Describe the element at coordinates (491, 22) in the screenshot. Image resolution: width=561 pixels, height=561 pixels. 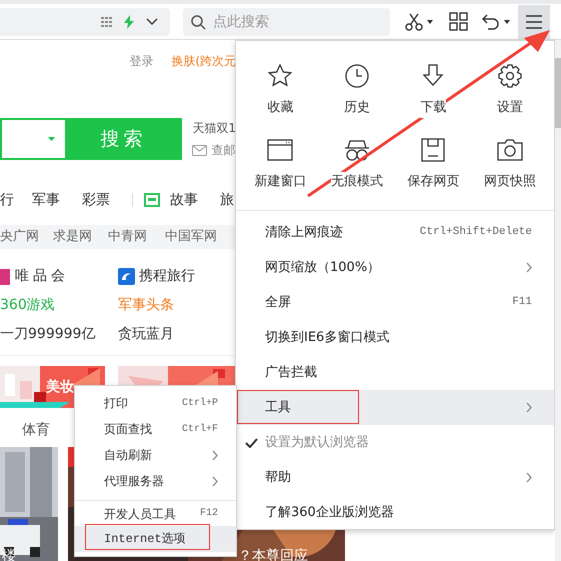
I see `undo-icon` at that location.